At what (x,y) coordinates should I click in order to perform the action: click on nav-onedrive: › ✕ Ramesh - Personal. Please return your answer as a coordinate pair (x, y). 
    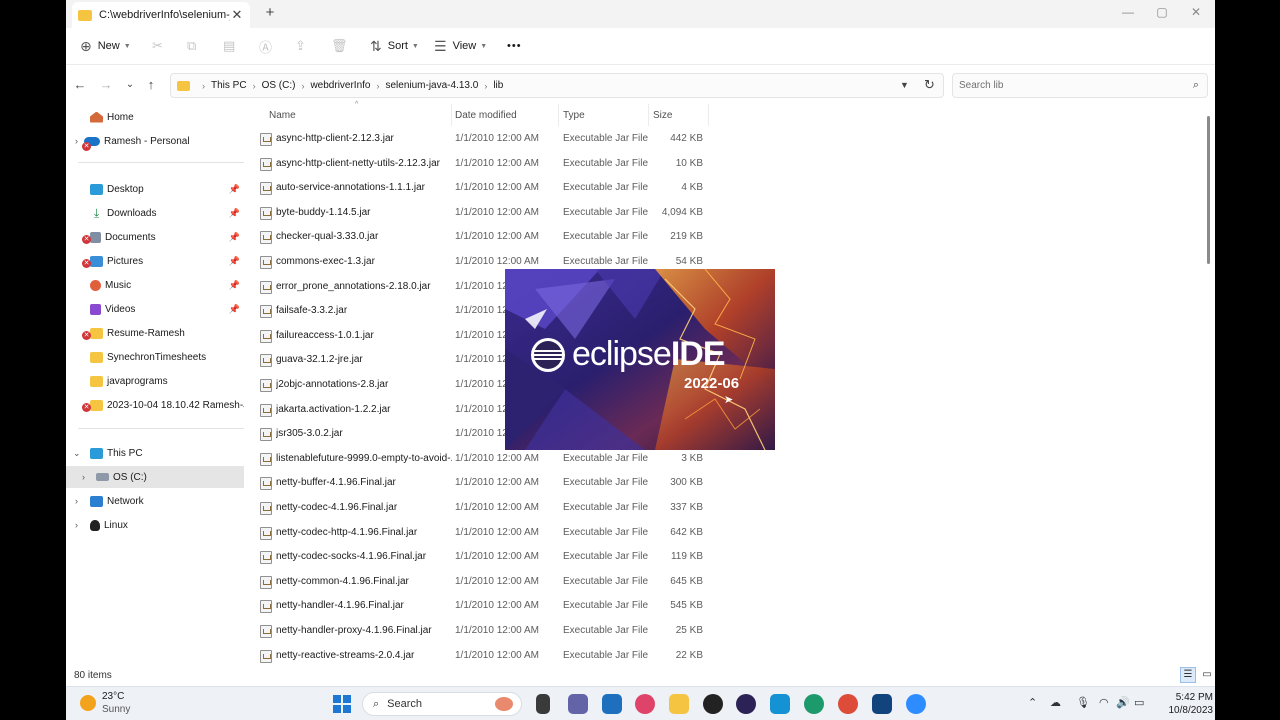
    Looking at the image, I should click on (155, 141).